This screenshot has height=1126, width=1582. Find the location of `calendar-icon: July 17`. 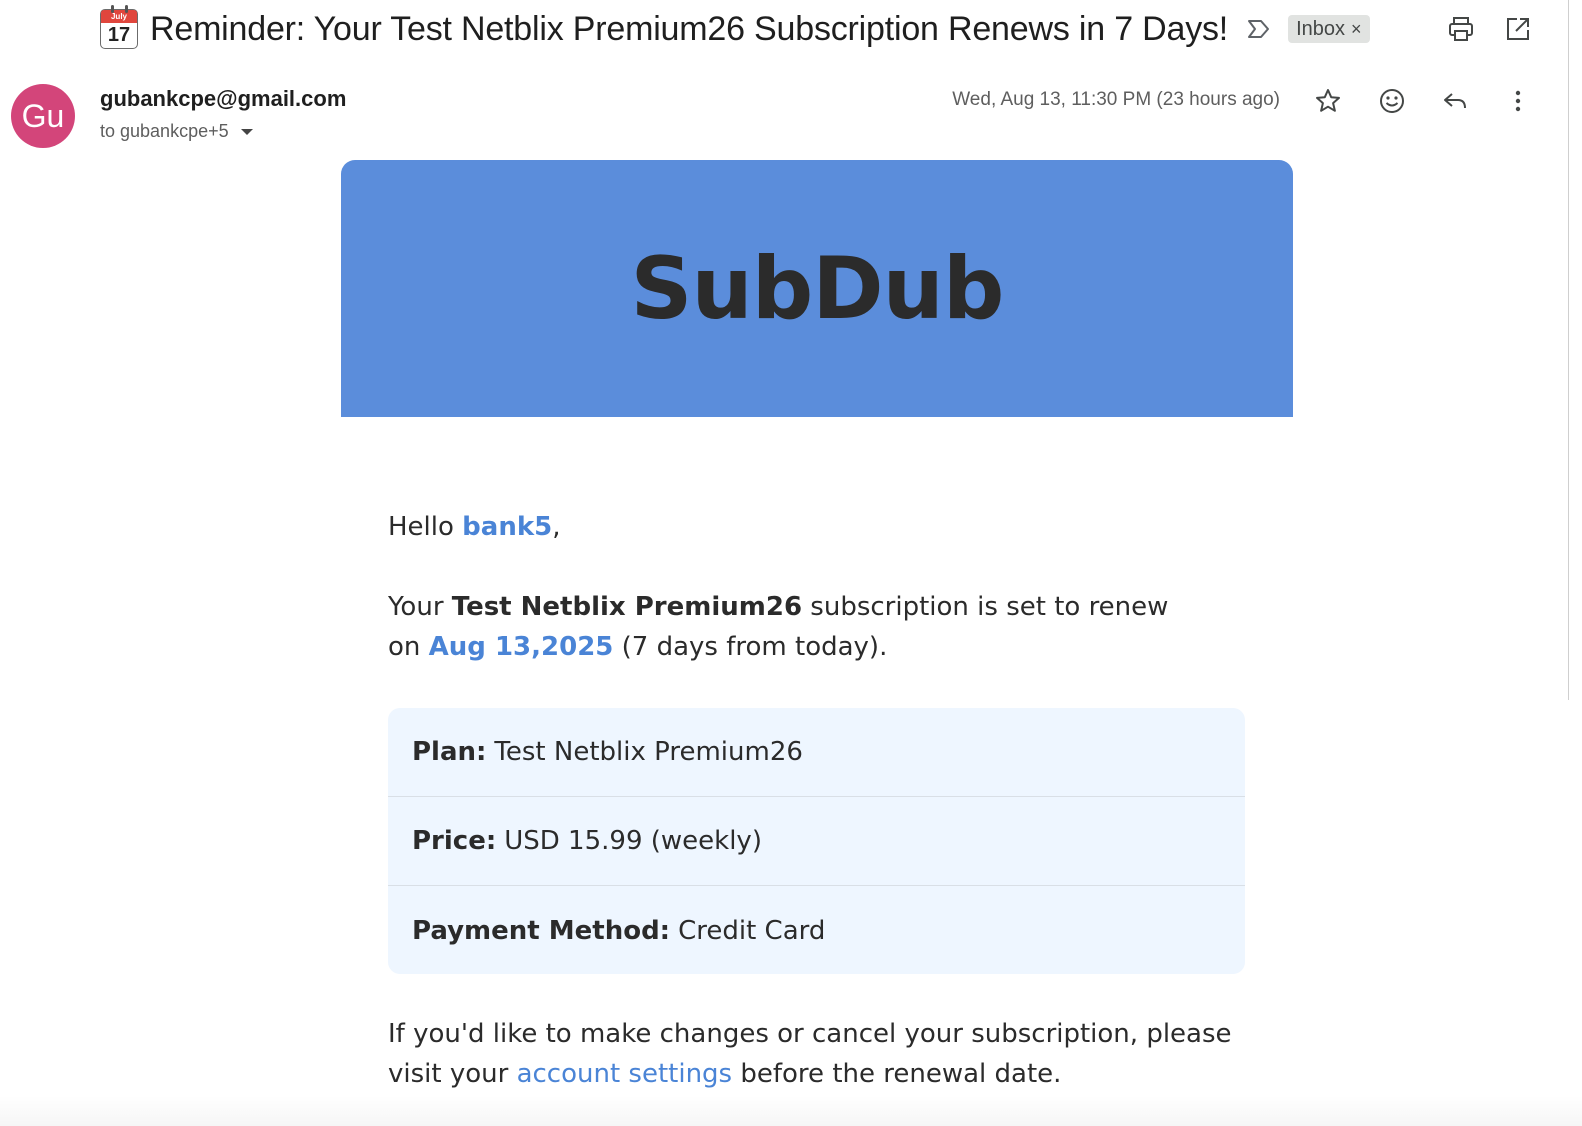

calendar-icon: July 17 is located at coordinates (119, 27).